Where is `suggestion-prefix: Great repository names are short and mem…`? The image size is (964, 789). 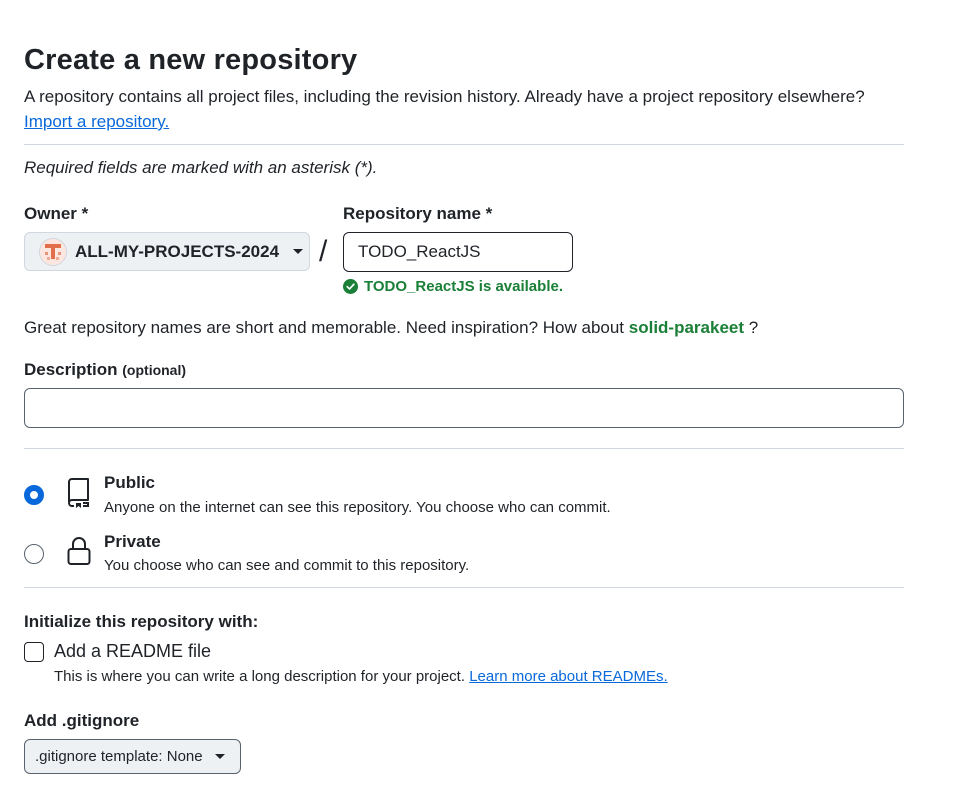 suggestion-prefix: Great repository names are short and mem… is located at coordinates (324, 327).